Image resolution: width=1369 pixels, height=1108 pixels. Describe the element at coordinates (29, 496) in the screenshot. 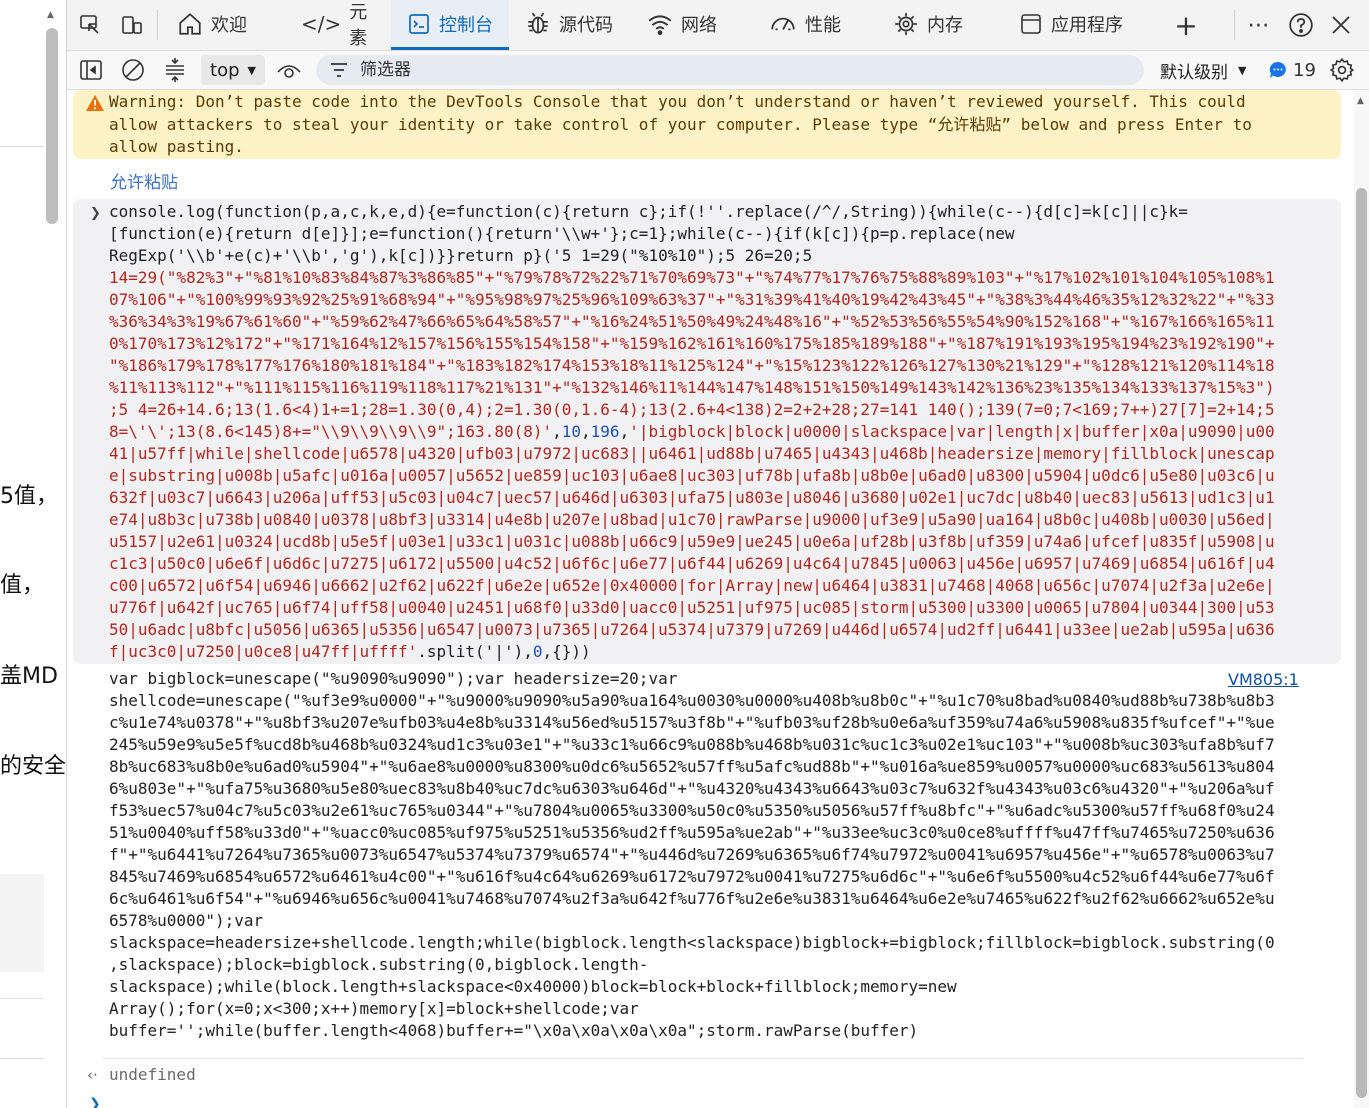

I see `page-text-fragment: 5值，` at that location.